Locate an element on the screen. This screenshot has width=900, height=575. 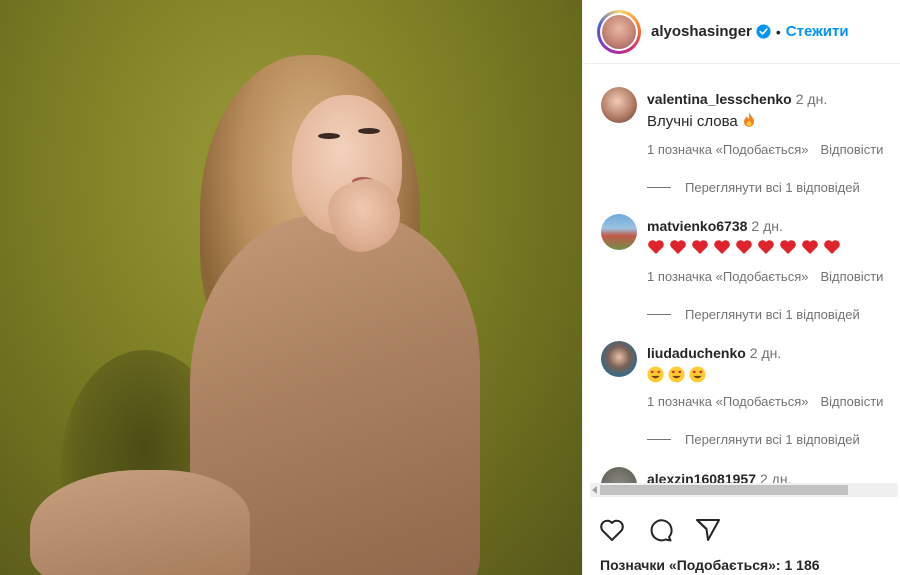
post-actions is located at coordinates (660, 530).